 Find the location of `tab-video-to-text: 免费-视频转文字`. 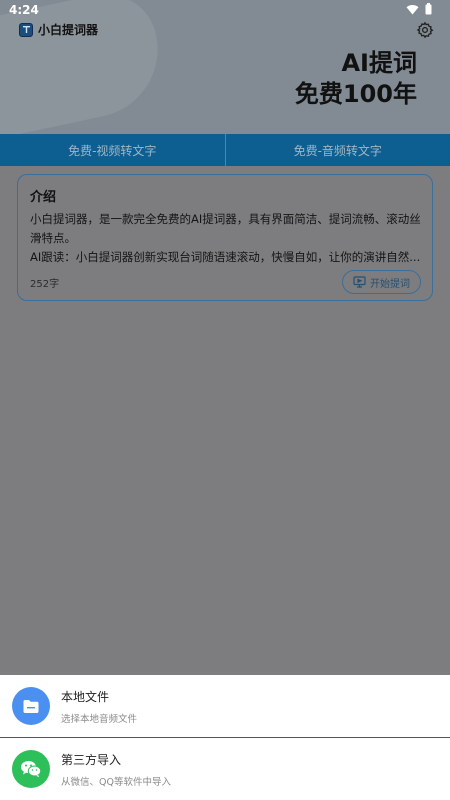

tab-video-to-text: 免费-视频转文字 is located at coordinates (112, 150).